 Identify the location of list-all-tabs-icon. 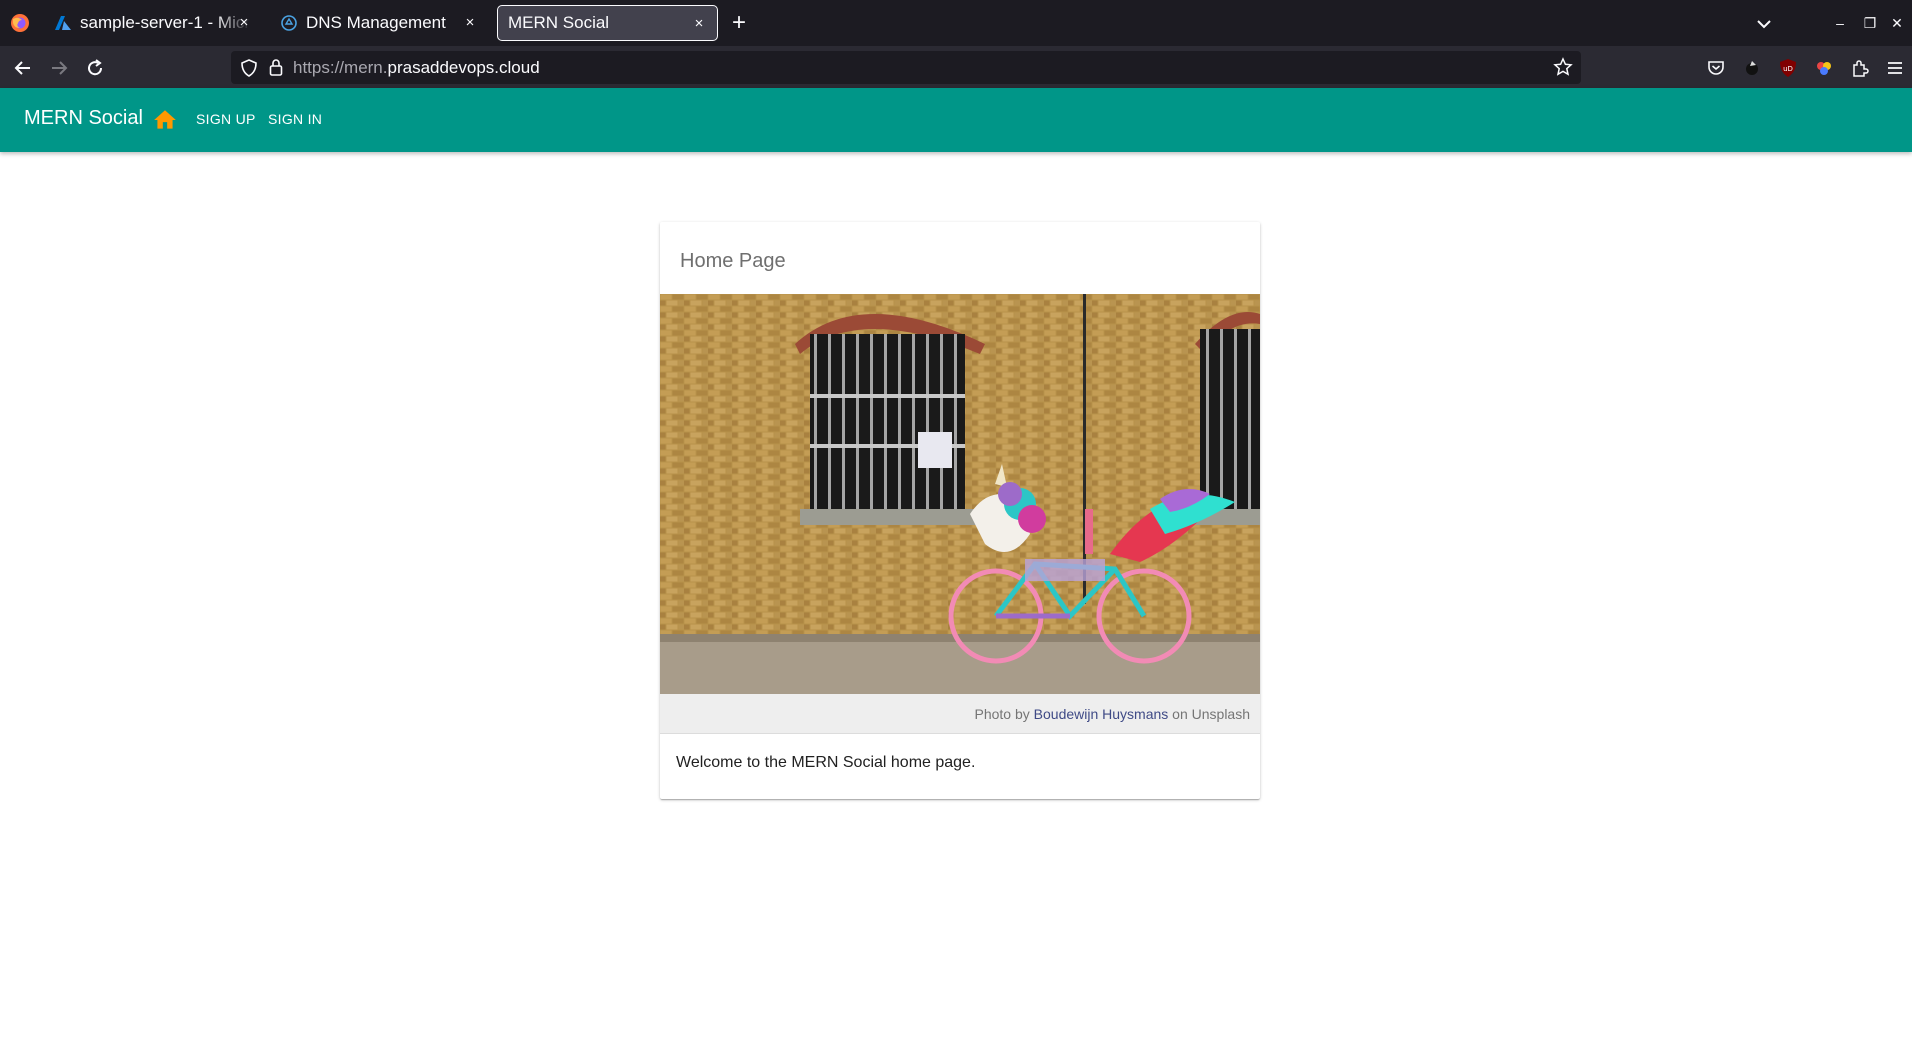
(1764, 24).